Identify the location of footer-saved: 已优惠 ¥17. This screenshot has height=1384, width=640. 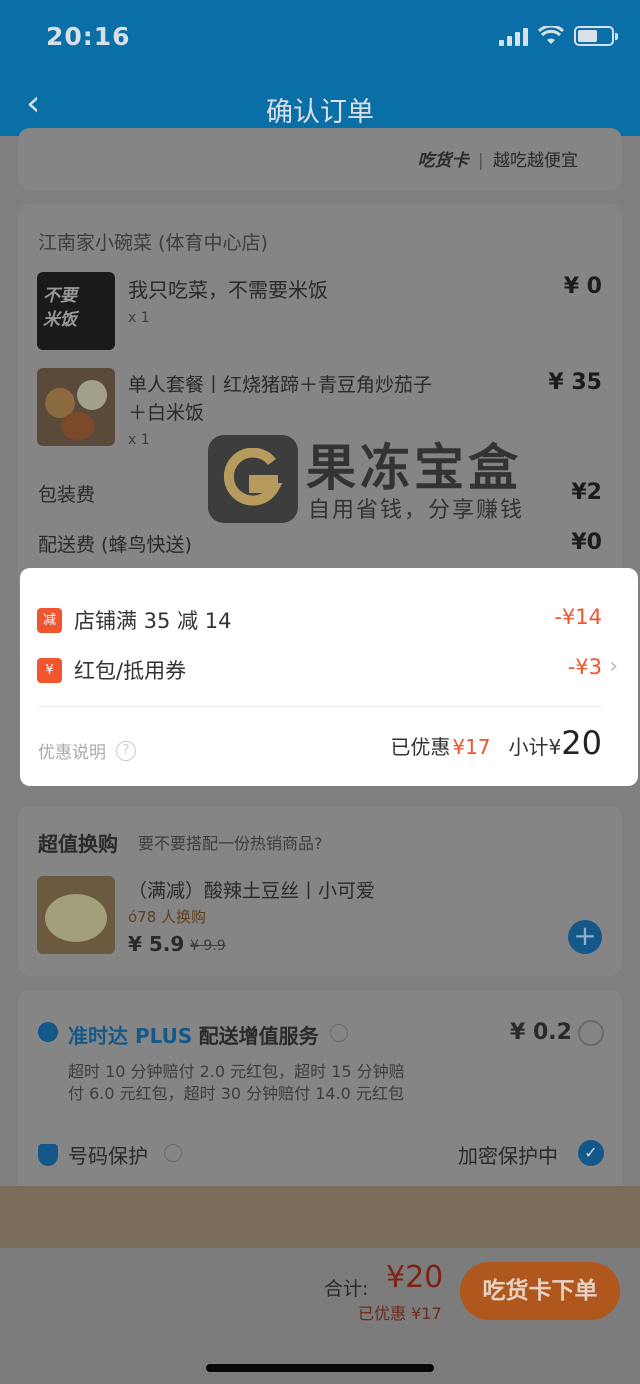
(400, 1313).